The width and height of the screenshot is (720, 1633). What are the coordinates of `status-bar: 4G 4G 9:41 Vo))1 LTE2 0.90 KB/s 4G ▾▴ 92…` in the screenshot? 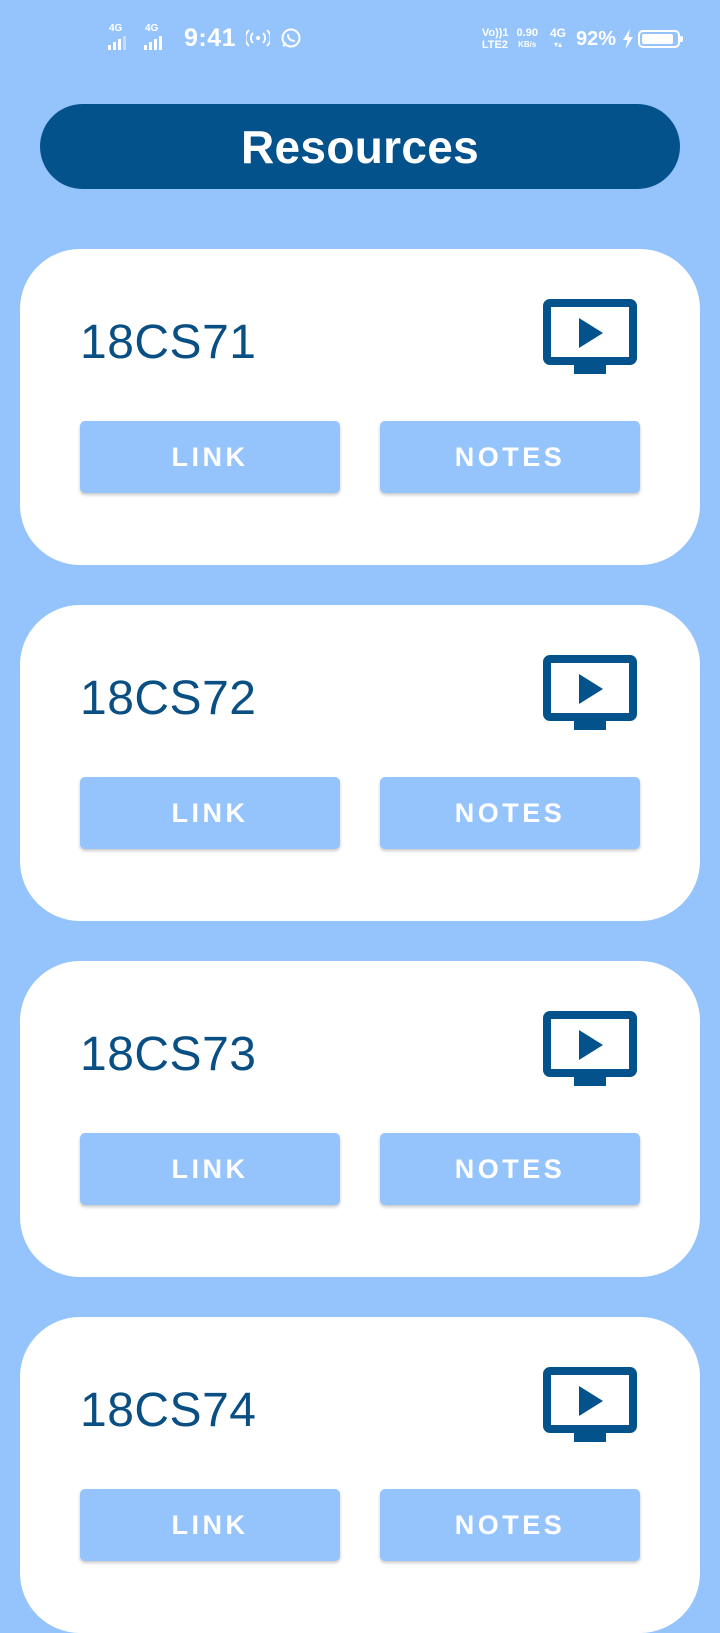 It's located at (360, 39).